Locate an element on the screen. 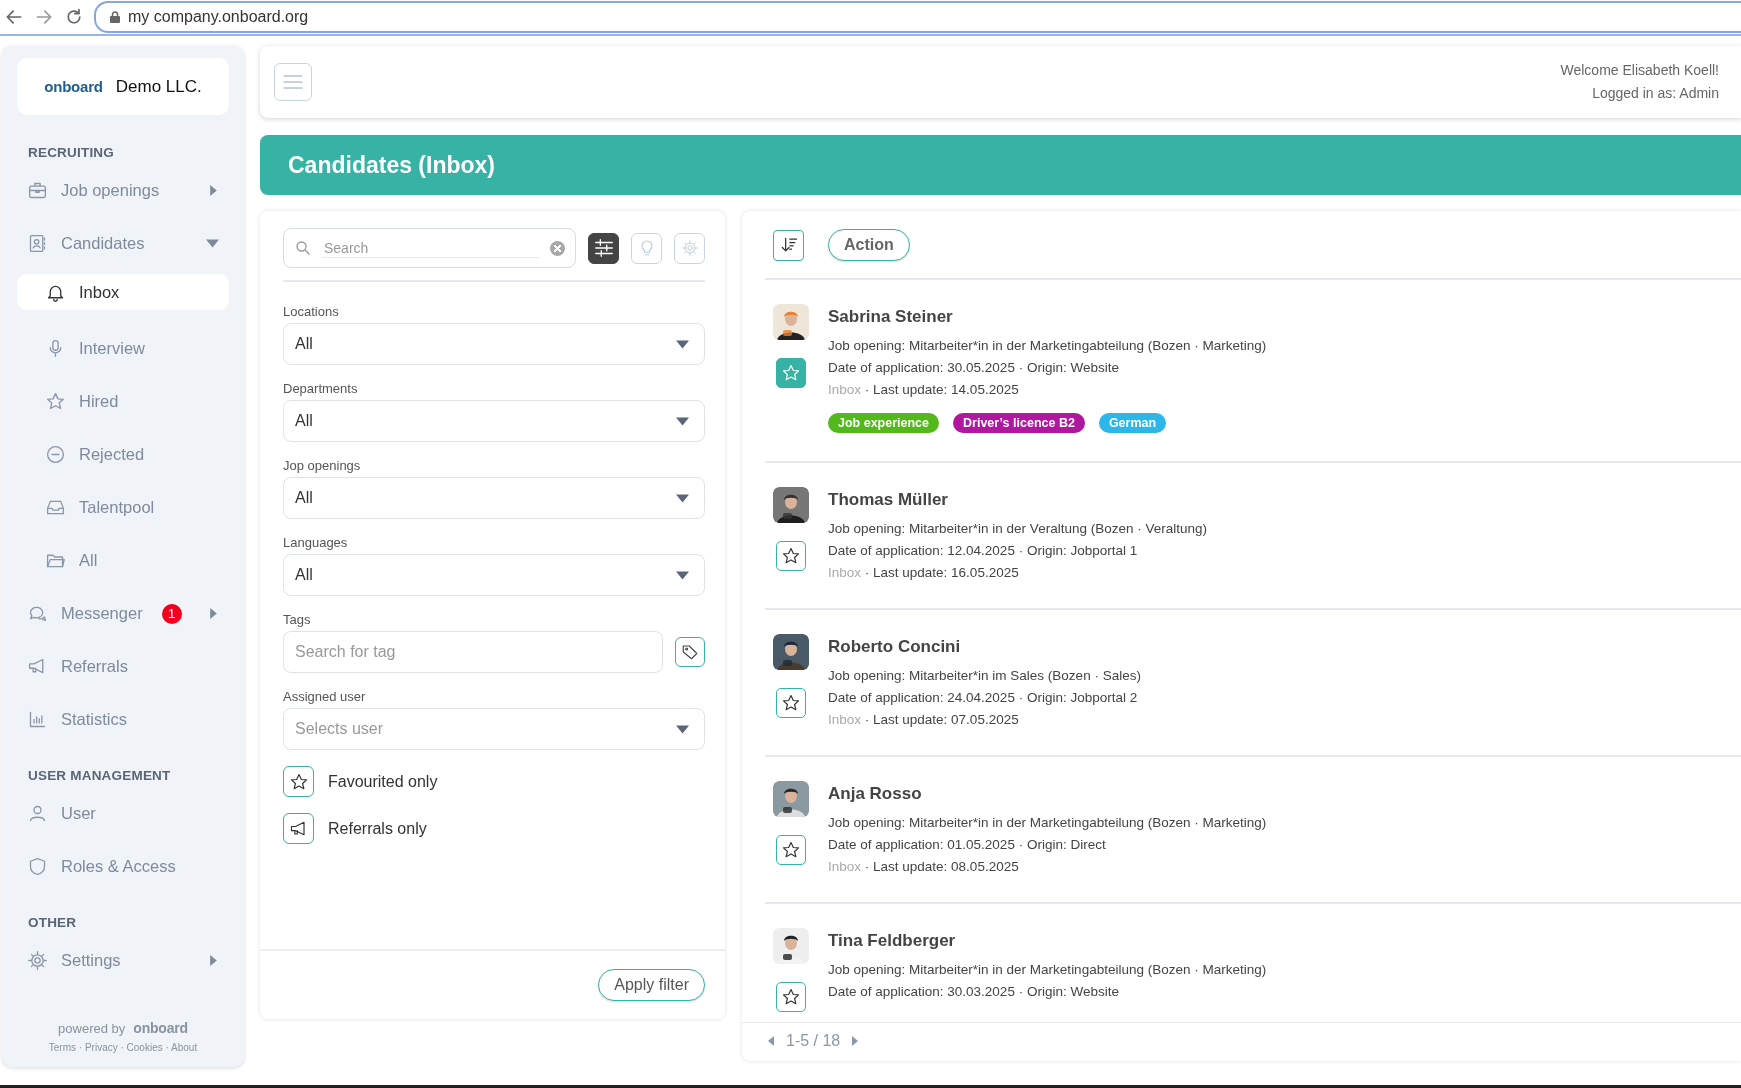 Image resolution: width=1741 pixels, height=1088 pixels. last-update-text: · Last update: 16.05.2025 is located at coordinates (941, 572).